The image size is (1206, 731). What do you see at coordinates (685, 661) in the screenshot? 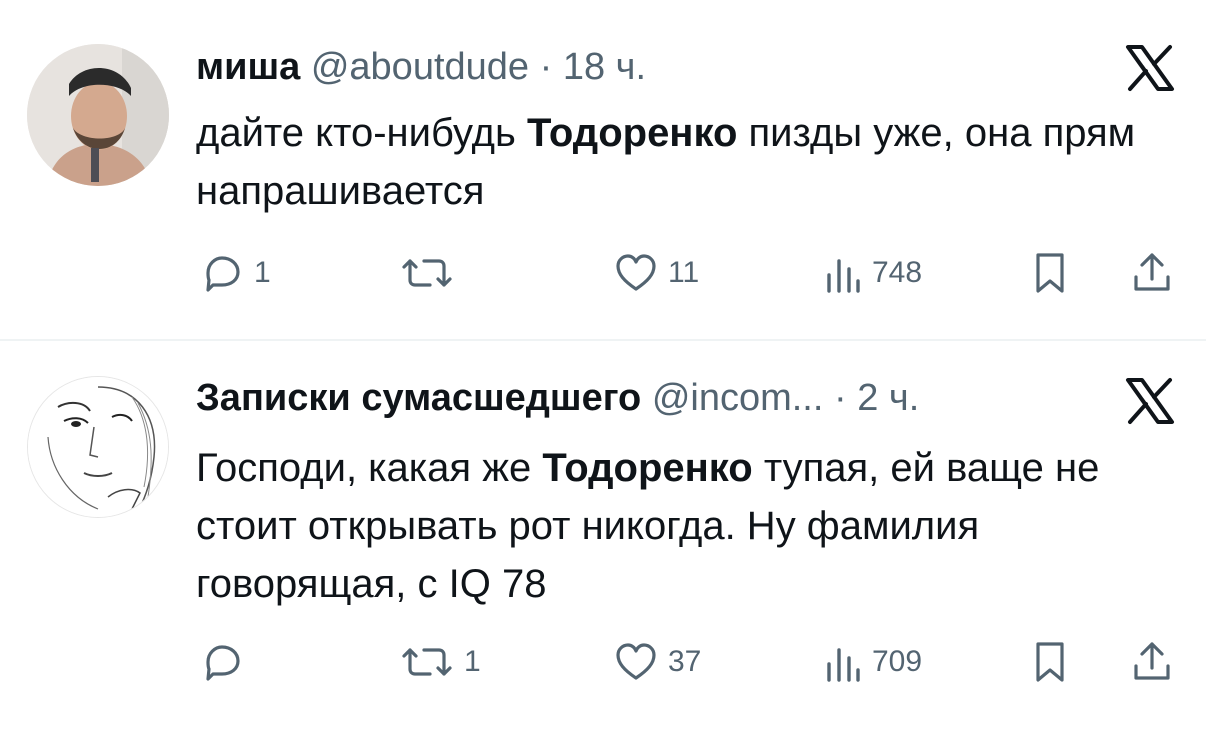
I see `like-count: 37` at bounding box center [685, 661].